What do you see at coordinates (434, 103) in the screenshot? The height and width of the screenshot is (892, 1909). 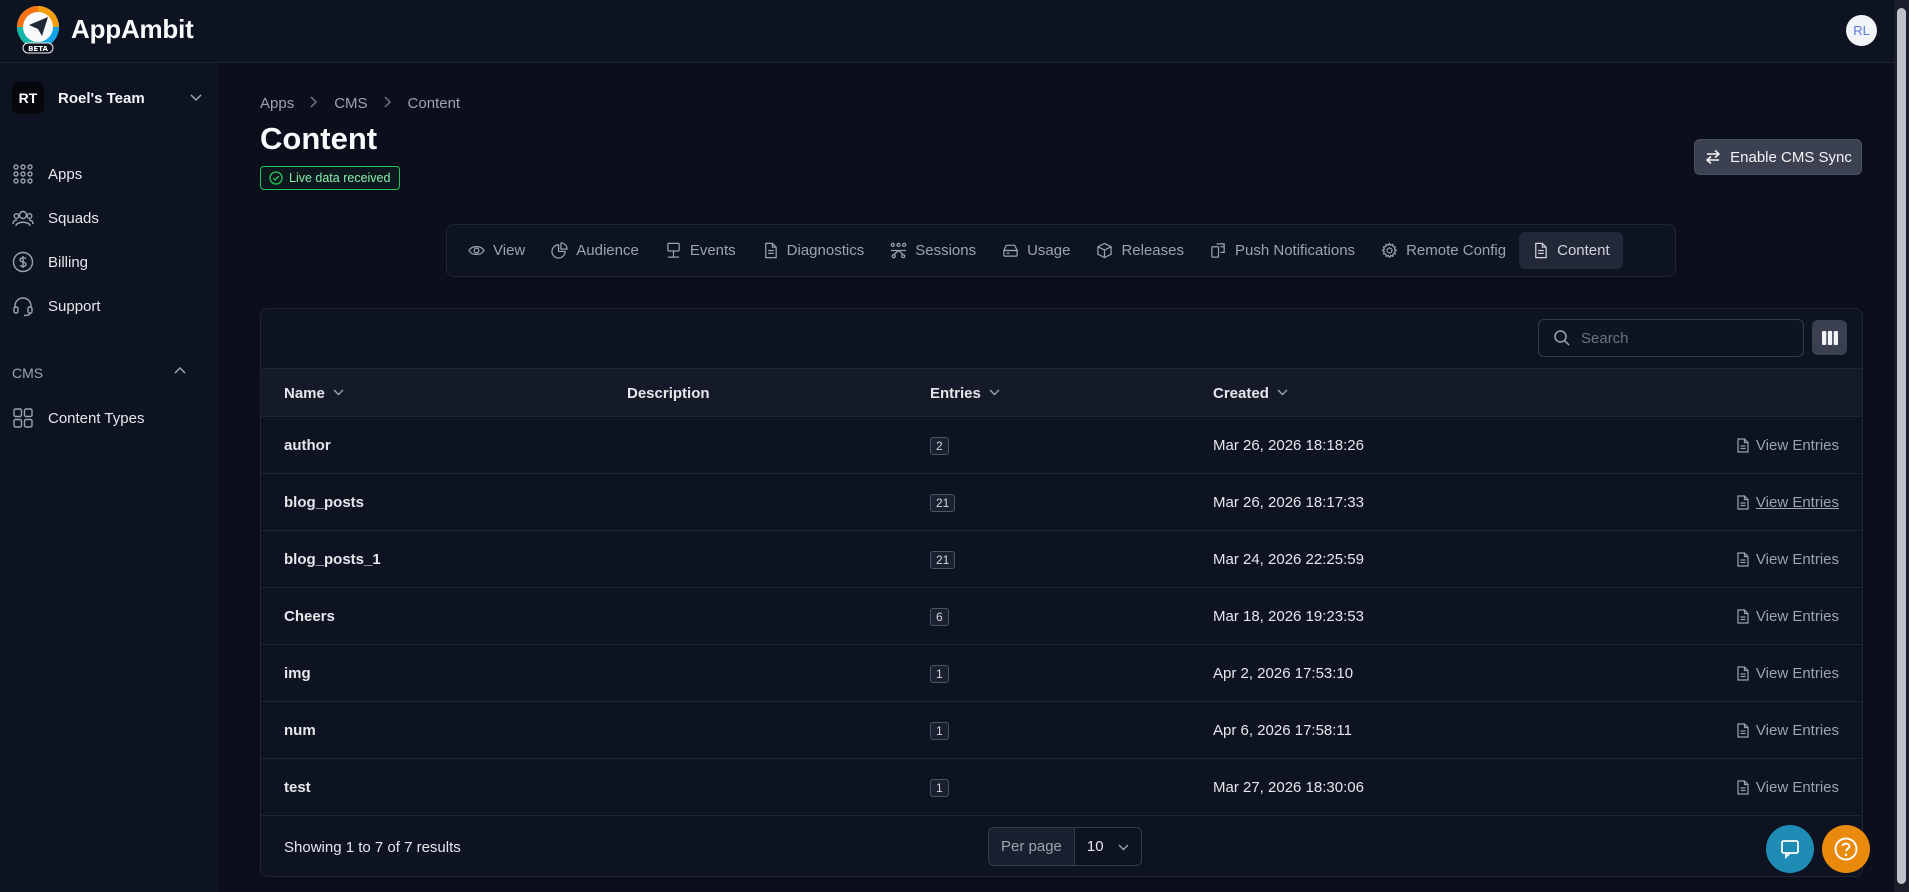 I see `breadcrumb-content: Content` at bounding box center [434, 103].